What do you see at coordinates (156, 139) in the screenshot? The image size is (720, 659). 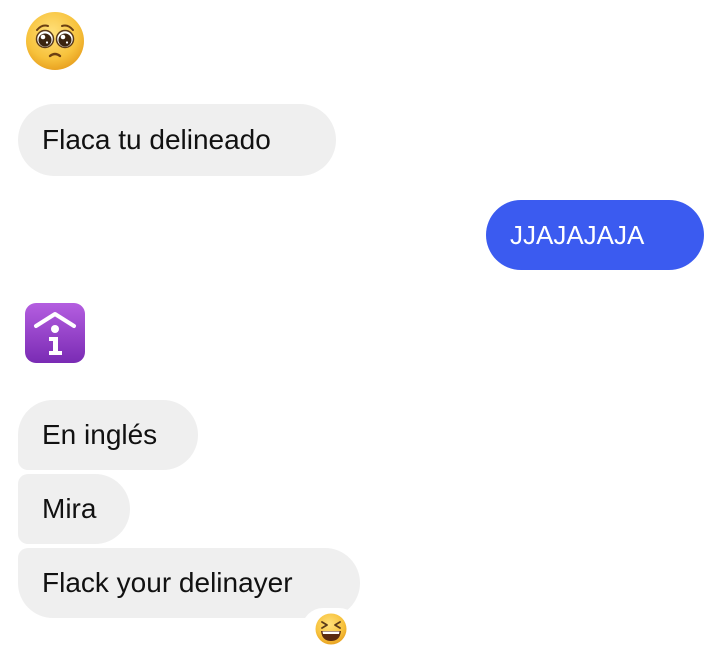 I see `message-text: Flaca tu delineado` at bounding box center [156, 139].